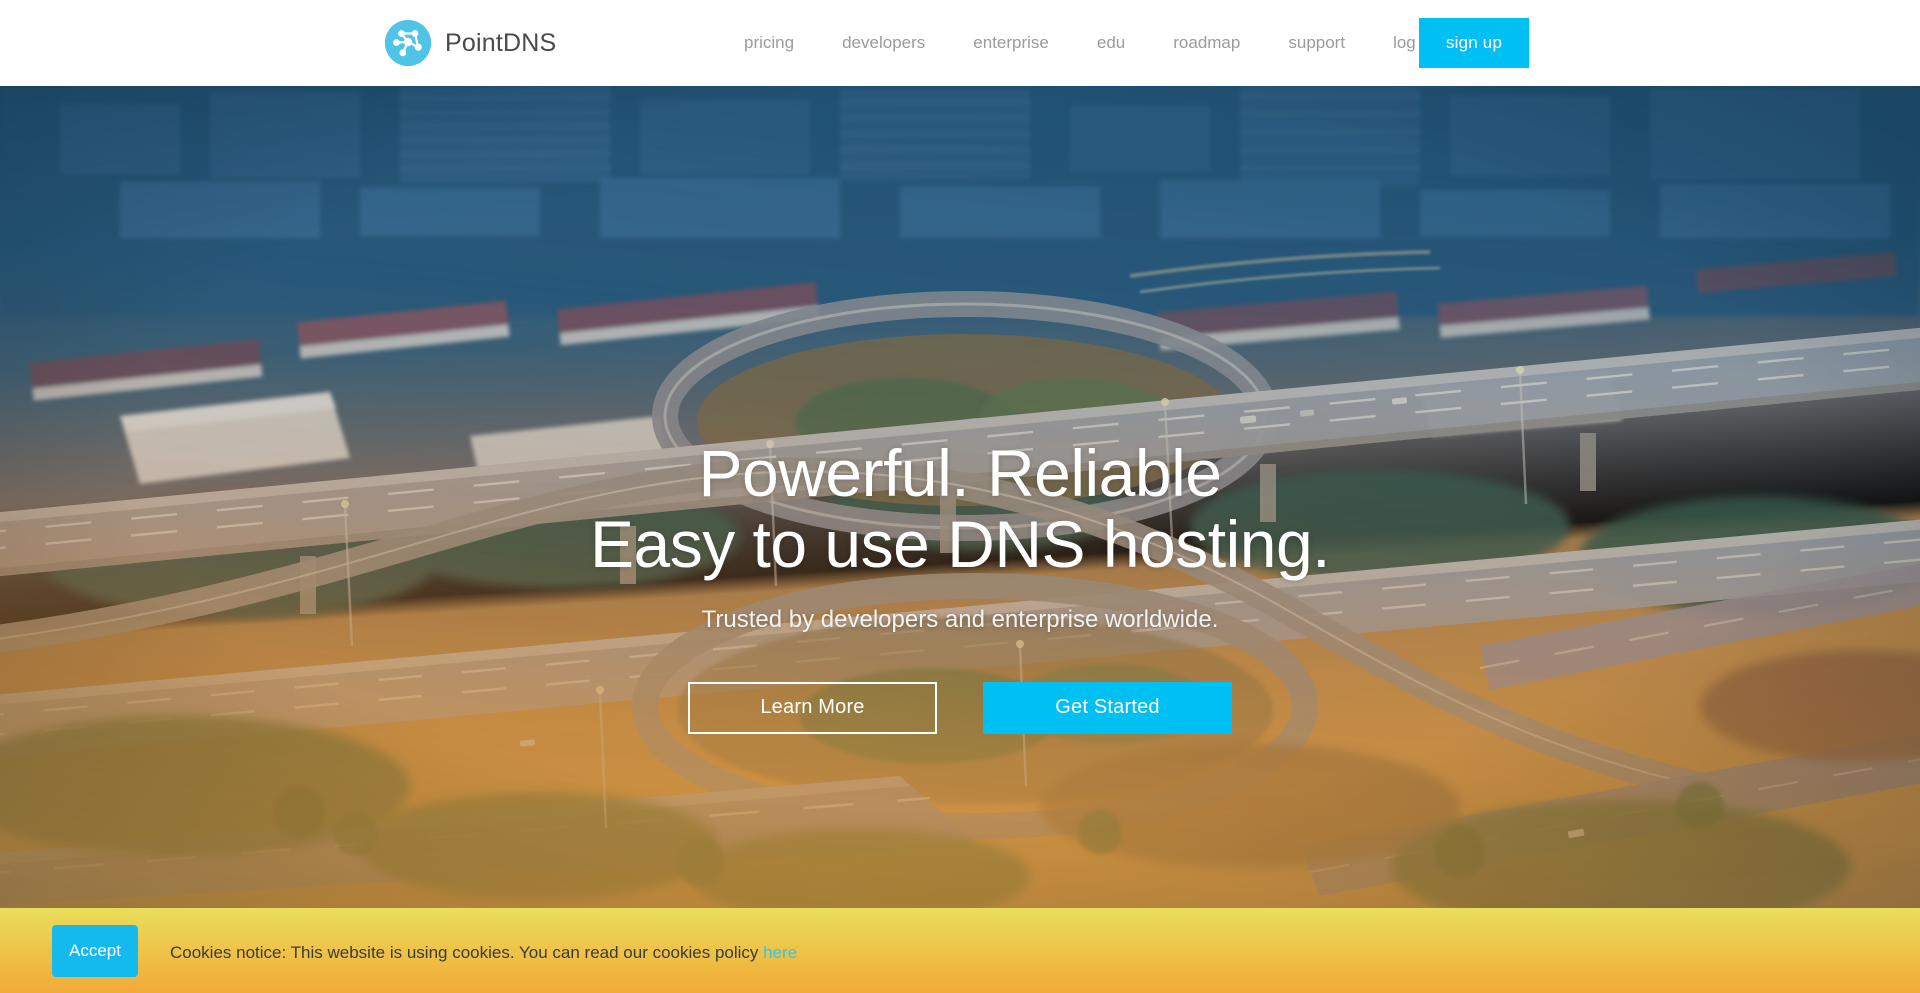 Image resolution: width=1920 pixels, height=993 pixels. Describe the element at coordinates (1206, 43) in the screenshot. I see `nav-link-roadmap: roadmap` at that location.